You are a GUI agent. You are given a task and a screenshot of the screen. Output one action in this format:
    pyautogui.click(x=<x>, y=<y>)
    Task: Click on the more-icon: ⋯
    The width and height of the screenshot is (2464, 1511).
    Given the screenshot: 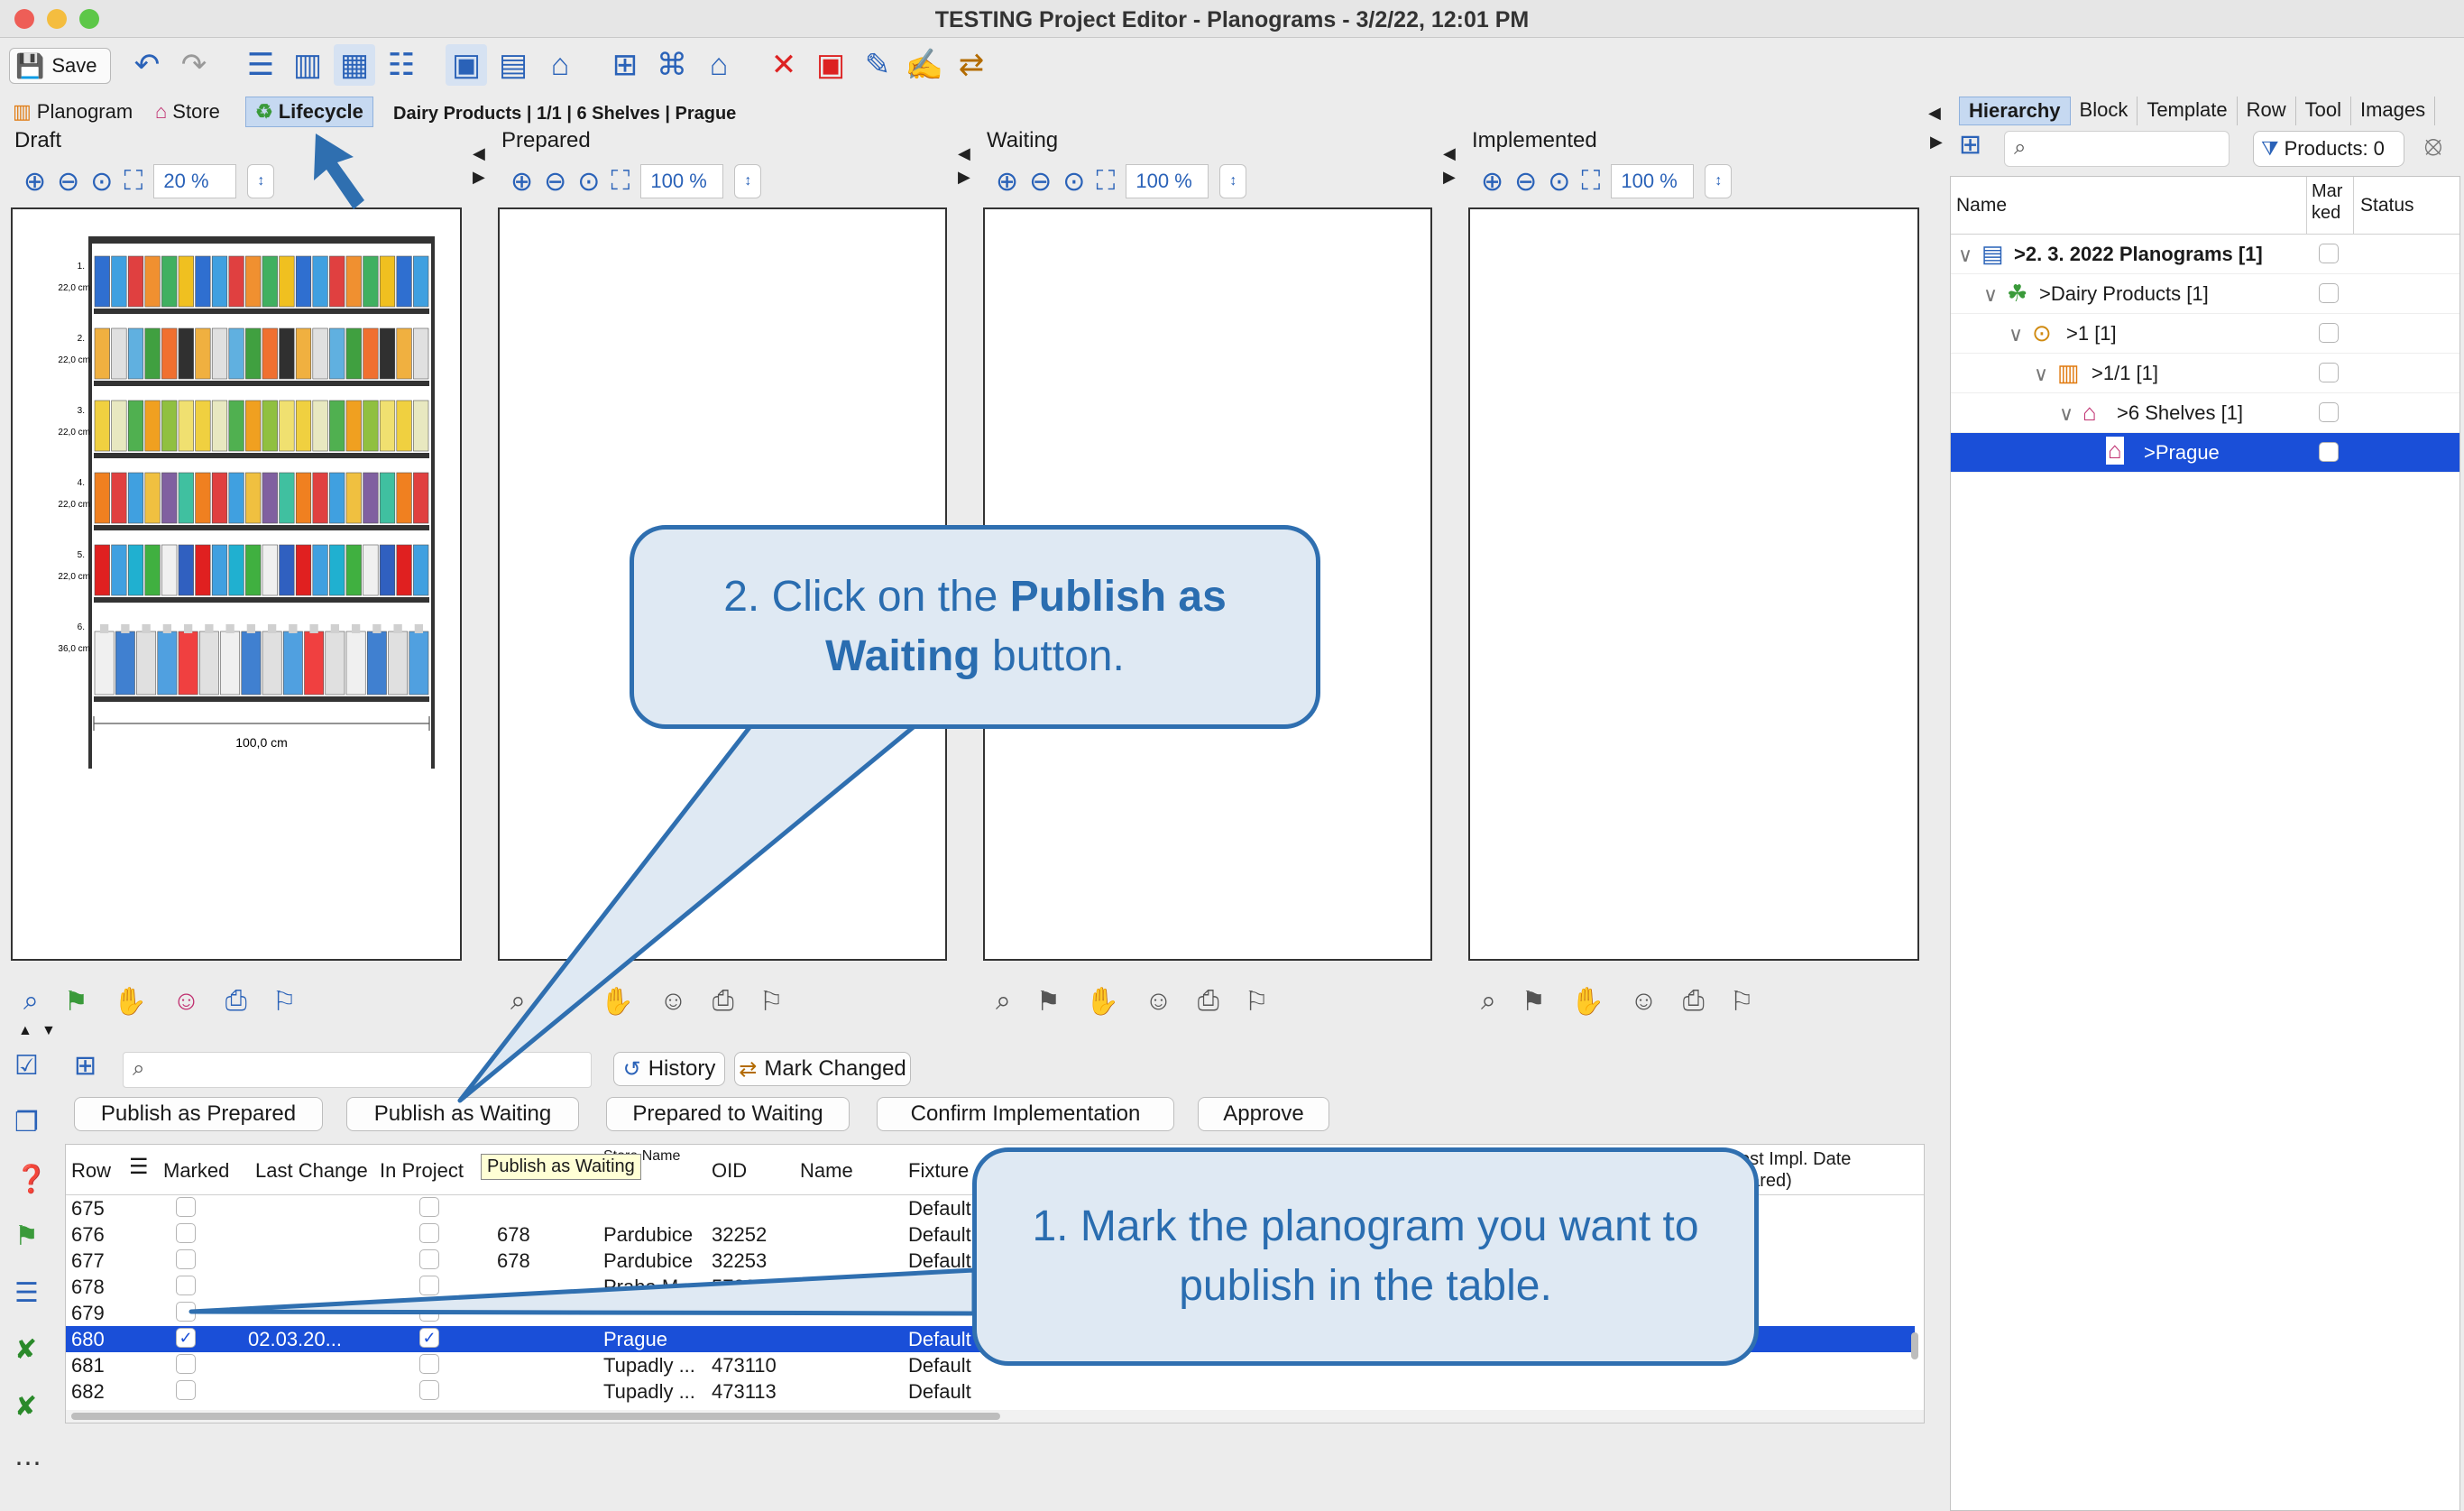 What is the action you would take?
    pyautogui.click(x=31, y=1463)
    